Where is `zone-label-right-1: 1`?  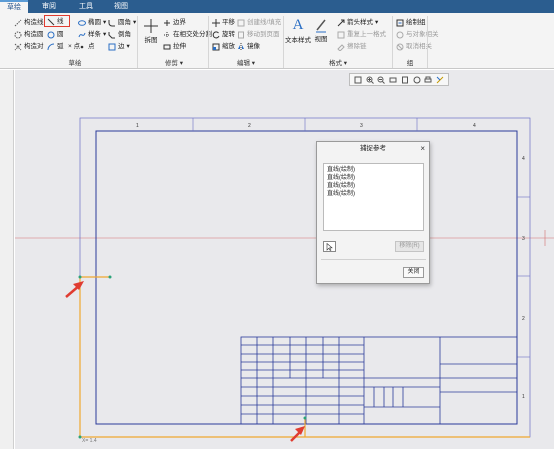
zone-label-right-1: 1 is located at coordinates (523, 397).